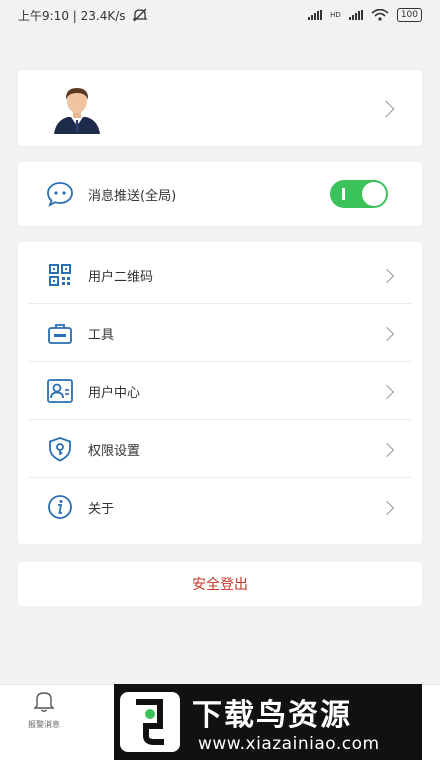 This screenshot has height=771, width=440. I want to click on status-left: 上午9:10 | 23.4K/s, so click(83, 15).